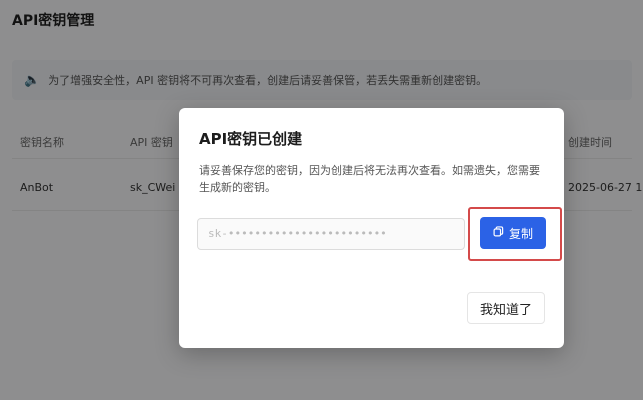 This screenshot has height=400, width=643. What do you see at coordinates (331, 234) in the screenshot?
I see `api-key-field: sk-••••••••••••••••••••••••` at bounding box center [331, 234].